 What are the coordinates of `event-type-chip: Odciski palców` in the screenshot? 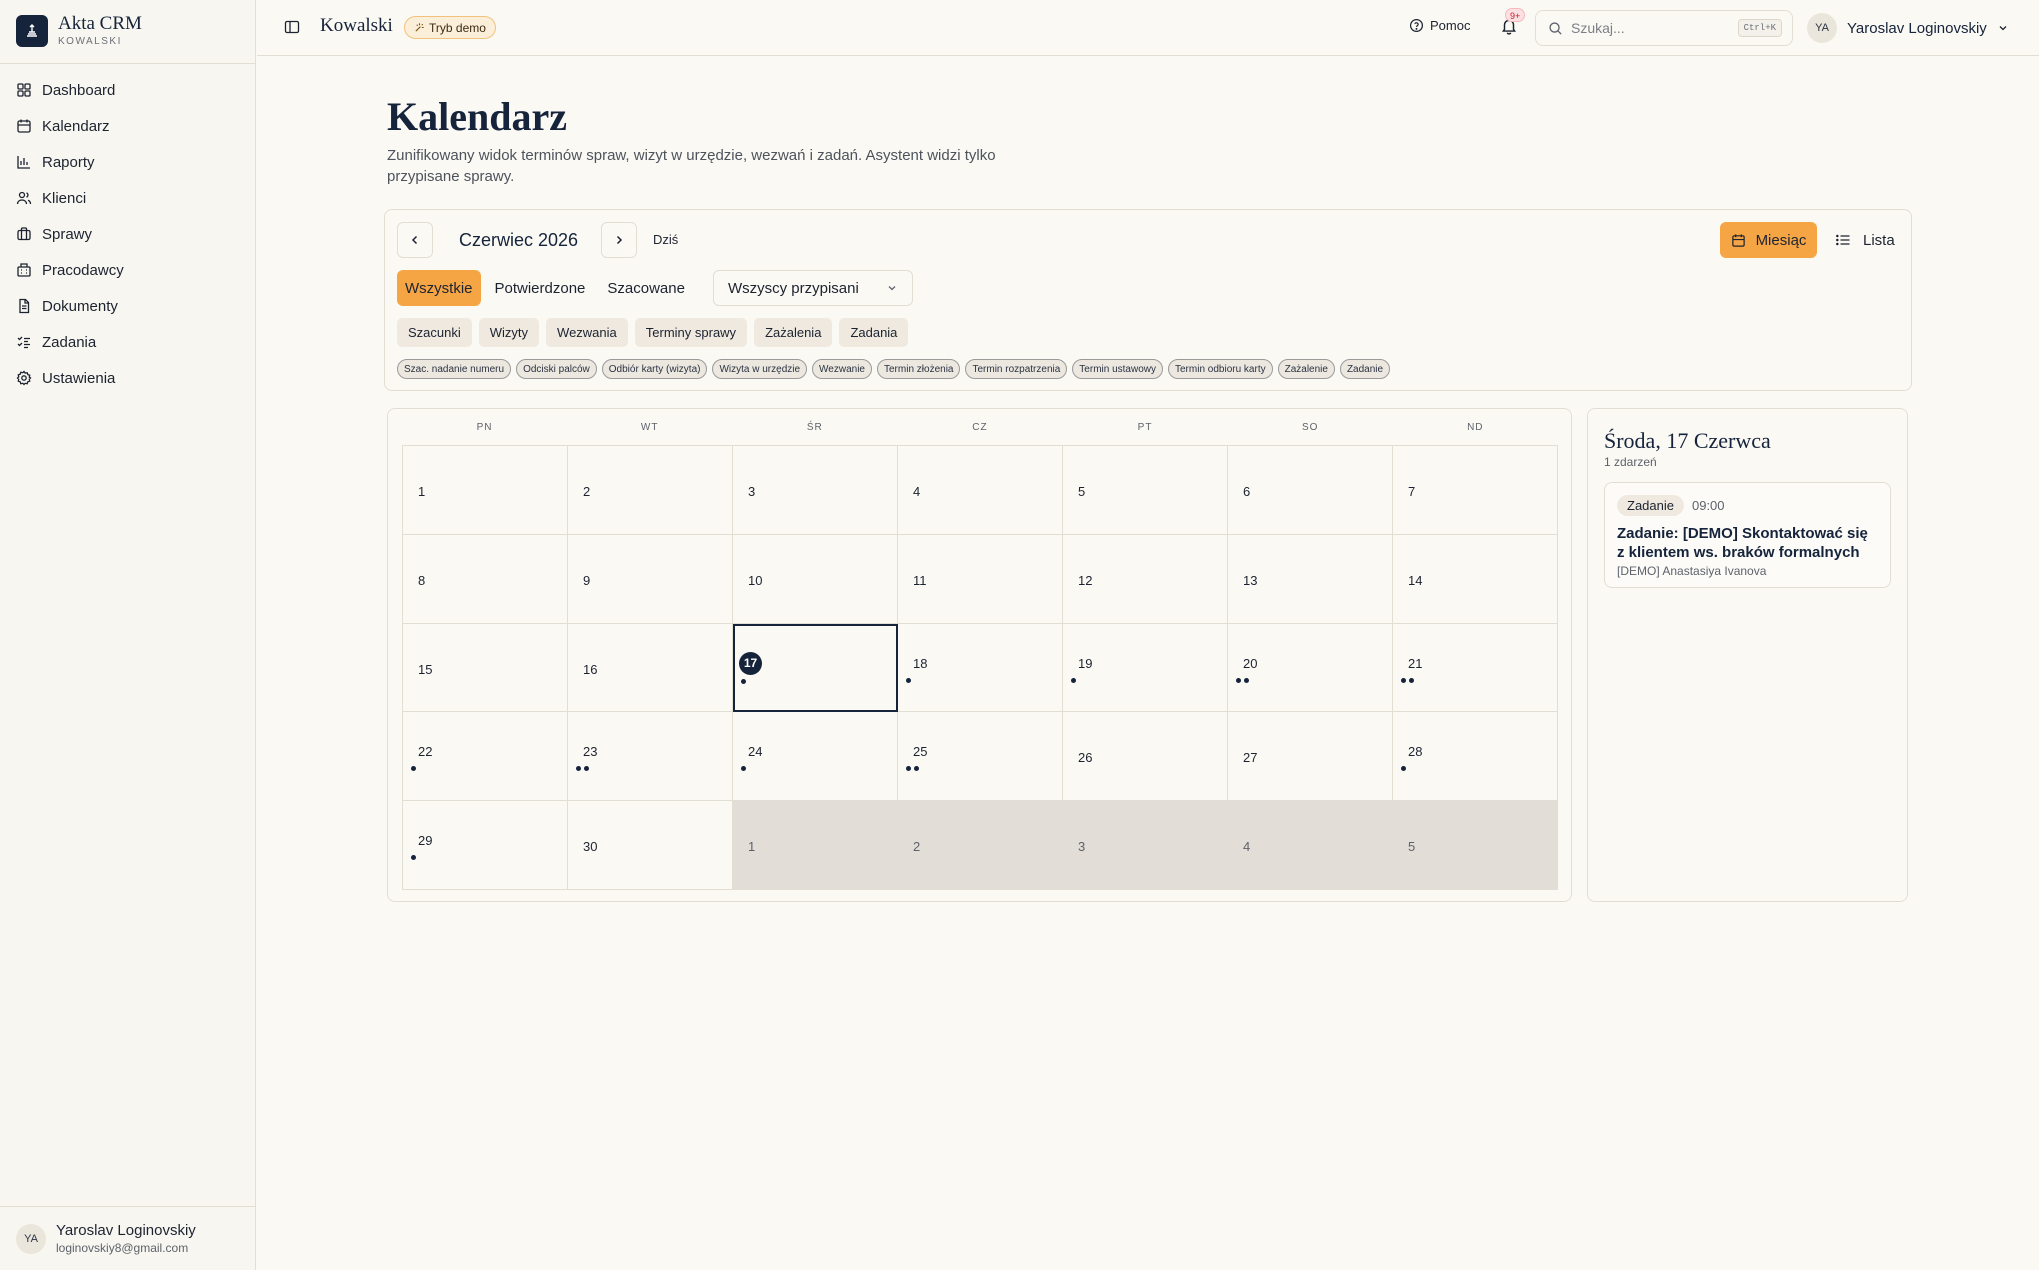 It's located at (556, 369).